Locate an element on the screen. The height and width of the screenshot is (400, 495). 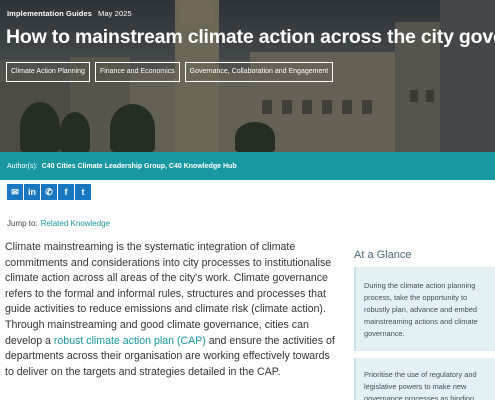
jump-to: Jump to: Related Knowledge is located at coordinates (58, 223).